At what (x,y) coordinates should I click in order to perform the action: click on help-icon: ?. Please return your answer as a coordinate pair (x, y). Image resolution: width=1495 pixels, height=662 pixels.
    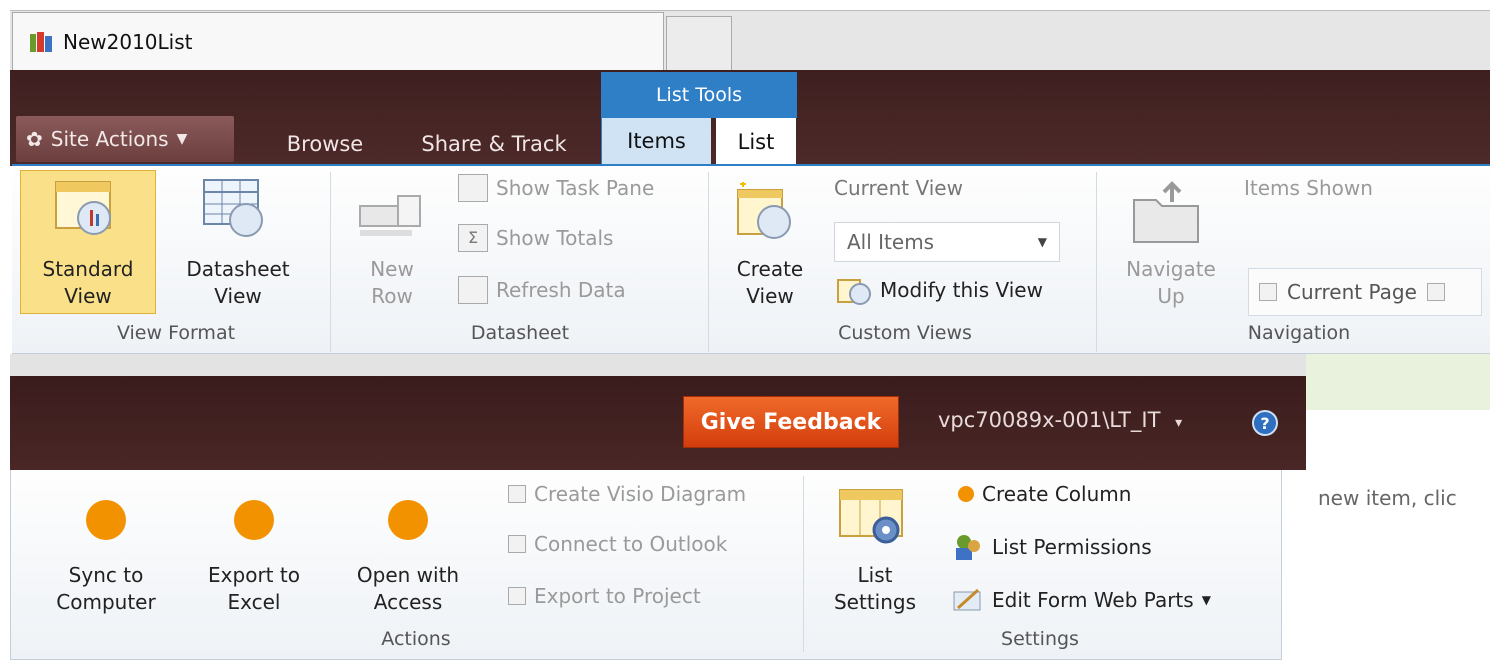
    Looking at the image, I should click on (1265, 423).